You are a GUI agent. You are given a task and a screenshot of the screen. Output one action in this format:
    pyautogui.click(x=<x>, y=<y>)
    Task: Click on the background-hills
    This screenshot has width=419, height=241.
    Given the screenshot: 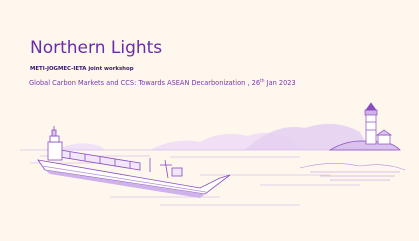 What is the action you would take?
    pyautogui.click(x=212, y=136)
    